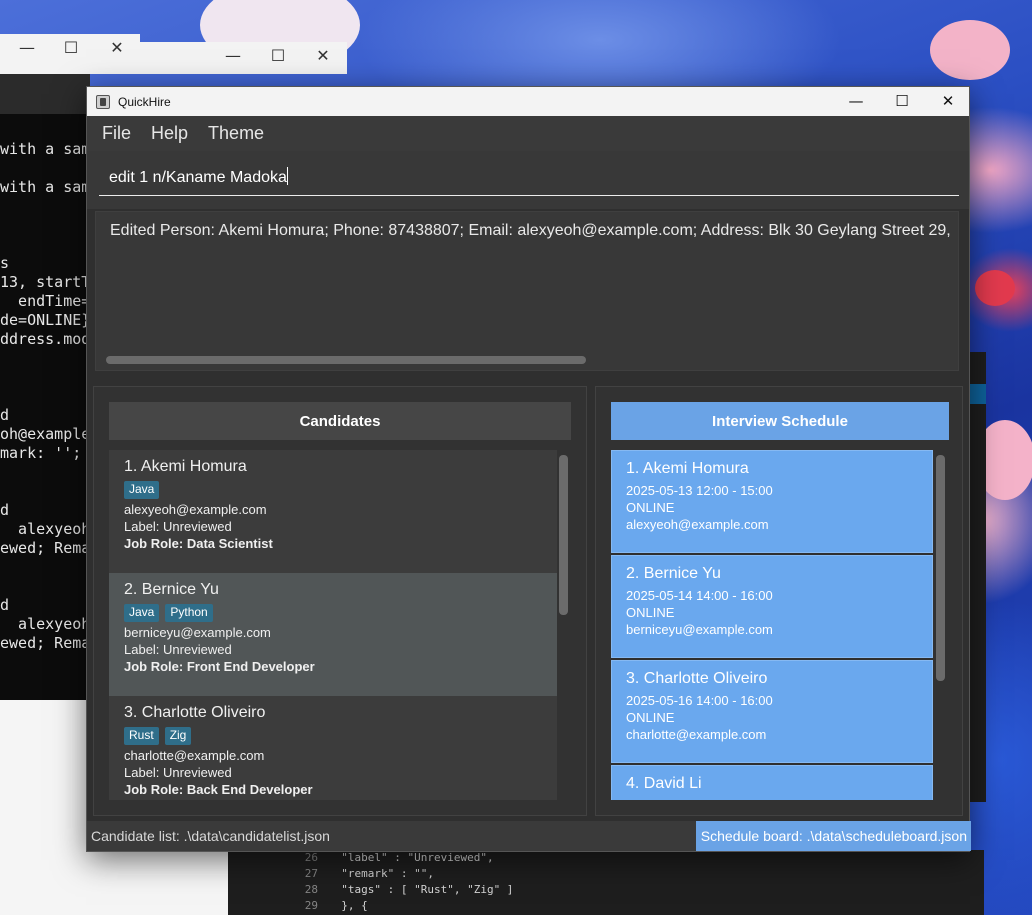 This screenshot has width=1032, height=915. What do you see at coordinates (116, 133) in the screenshot?
I see `menu-file: File` at bounding box center [116, 133].